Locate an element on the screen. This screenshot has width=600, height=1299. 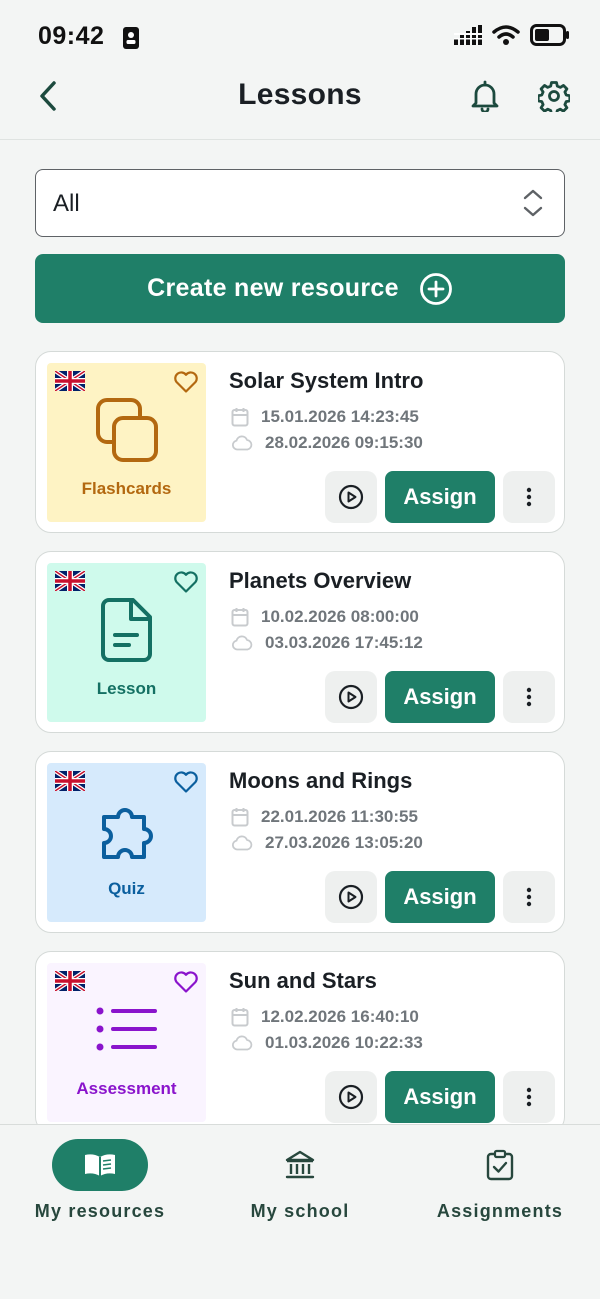
clipboard-check-icon is located at coordinates (500, 1165).